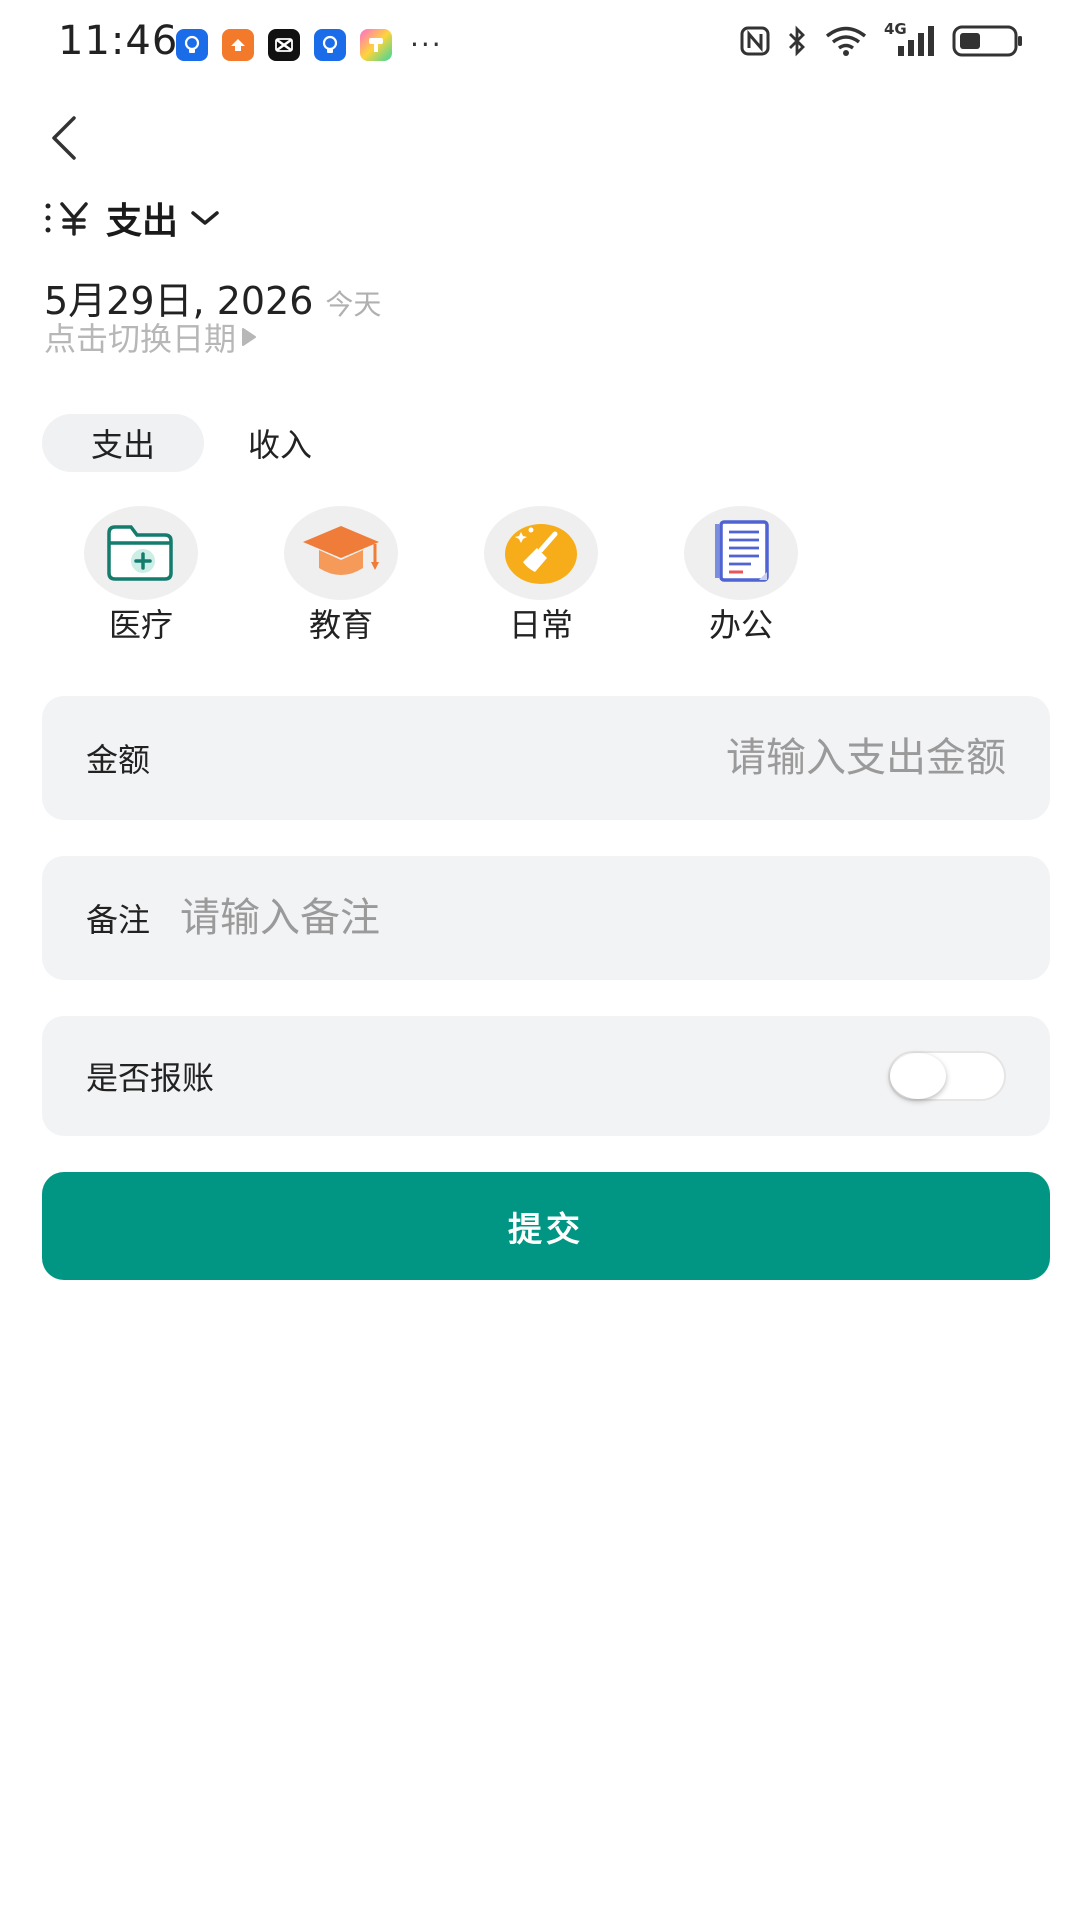 This screenshot has width=1080, height=1920. Describe the element at coordinates (118, 760) in the screenshot. I see `amount-label: 金额` at that location.